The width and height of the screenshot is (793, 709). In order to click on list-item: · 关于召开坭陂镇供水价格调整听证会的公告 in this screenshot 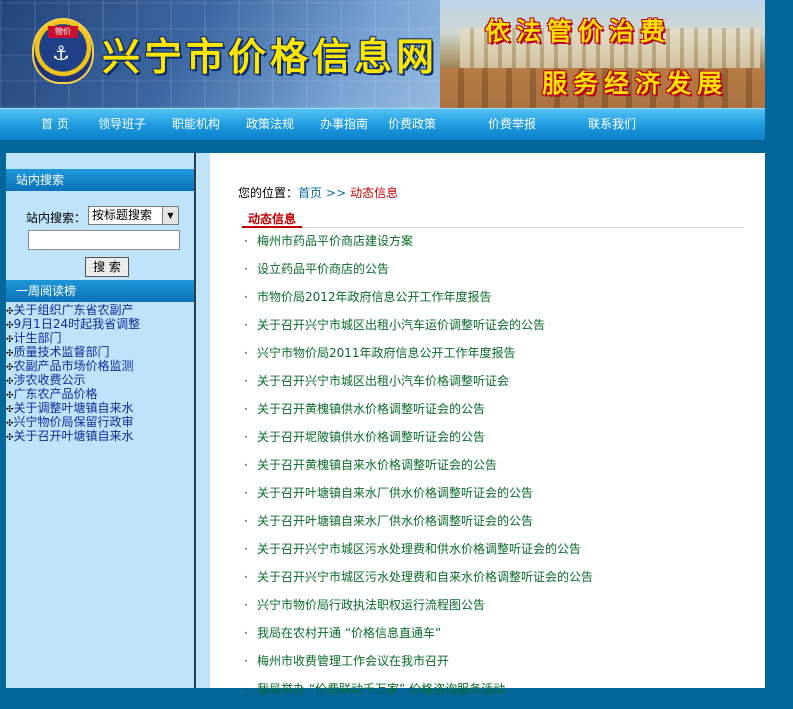, I will do `click(497, 443)`.